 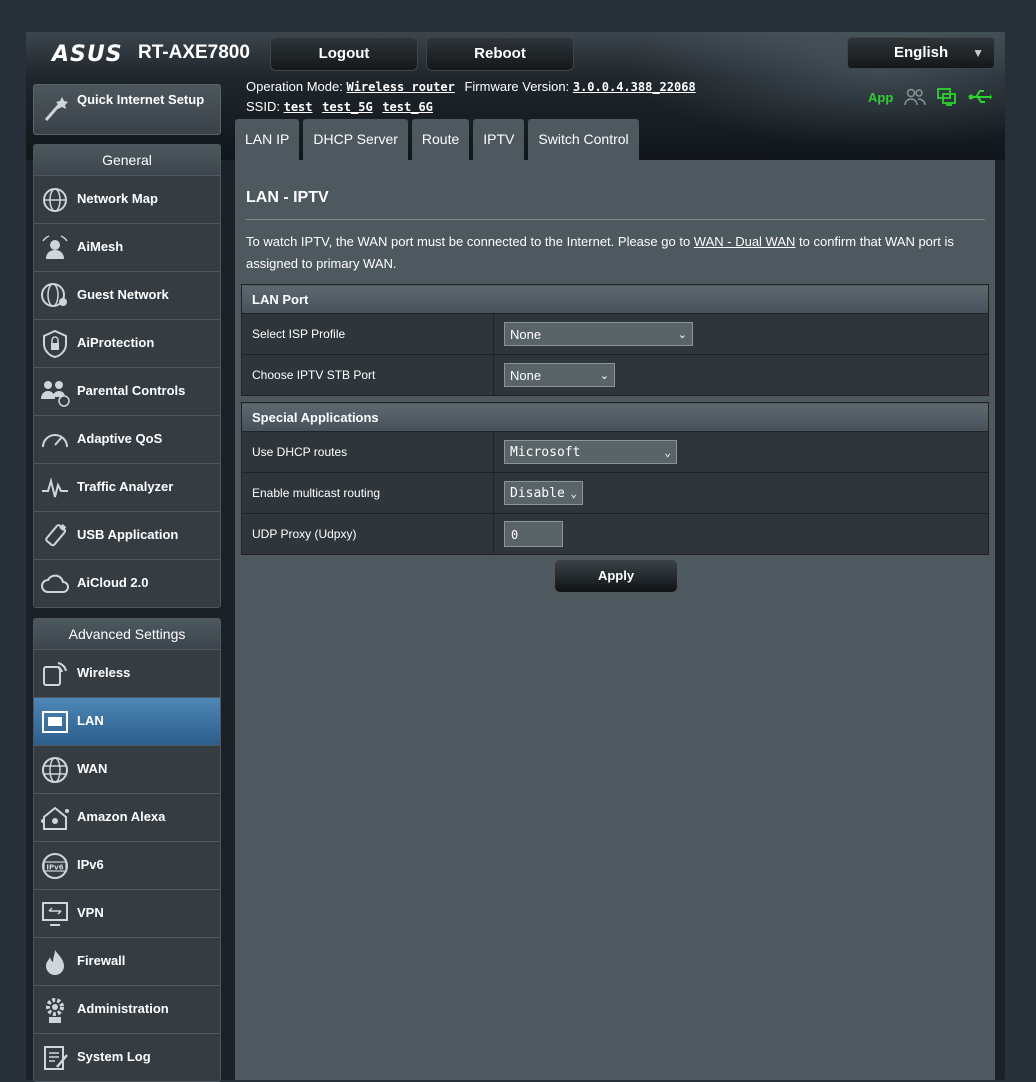 What do you see at coordinates (921, 53) in the screenshot?
I see `language-select: English ▼` at bounding box center [921, 53].